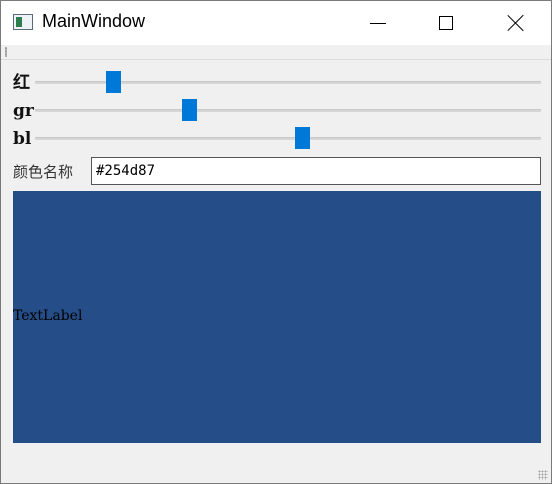 The width and height of the screenshot is (552, 484). I want to click on maximize-icon, so click(446, 23).